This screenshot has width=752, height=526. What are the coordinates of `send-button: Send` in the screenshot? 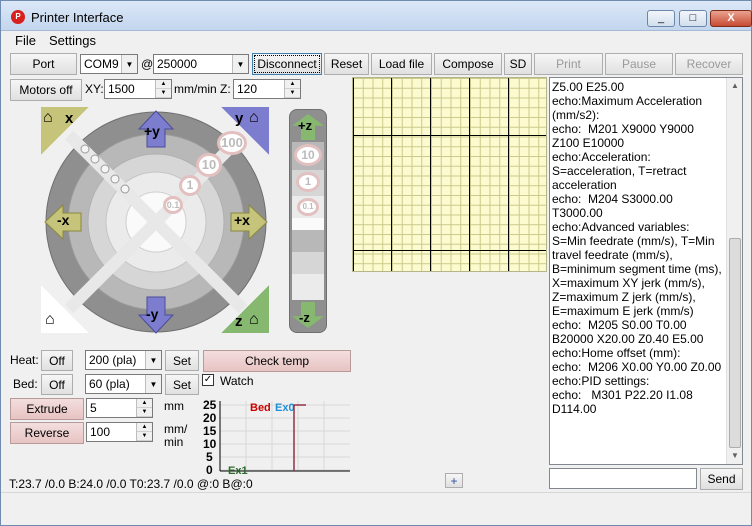 It's located at (721, 479).